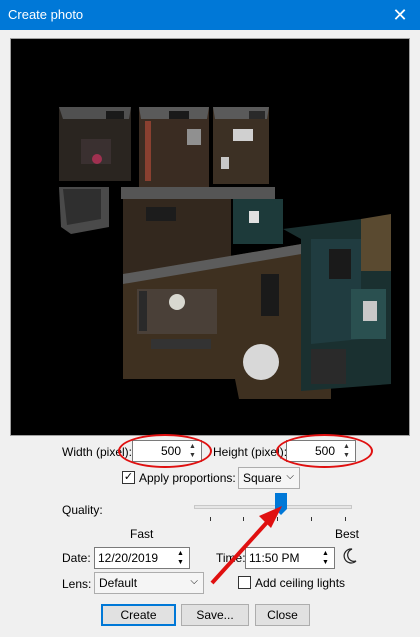 The width and height of the screenshot is (420, 637). What do you see at coordinates (77, 584) in the screenshot?
I see `lens-label: Lens:` at bounding box center [77, 584].